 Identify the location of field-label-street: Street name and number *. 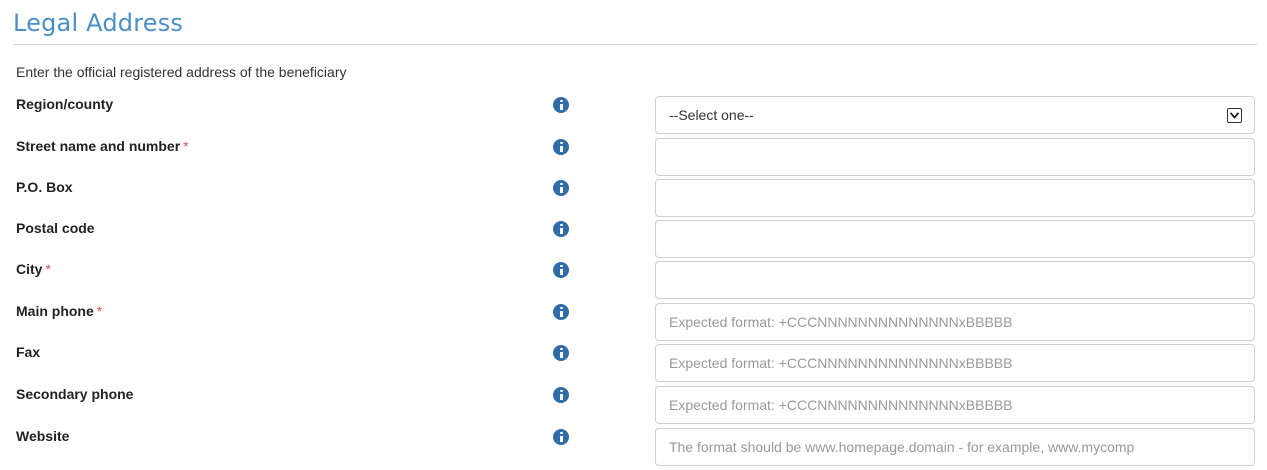
(102, 146).